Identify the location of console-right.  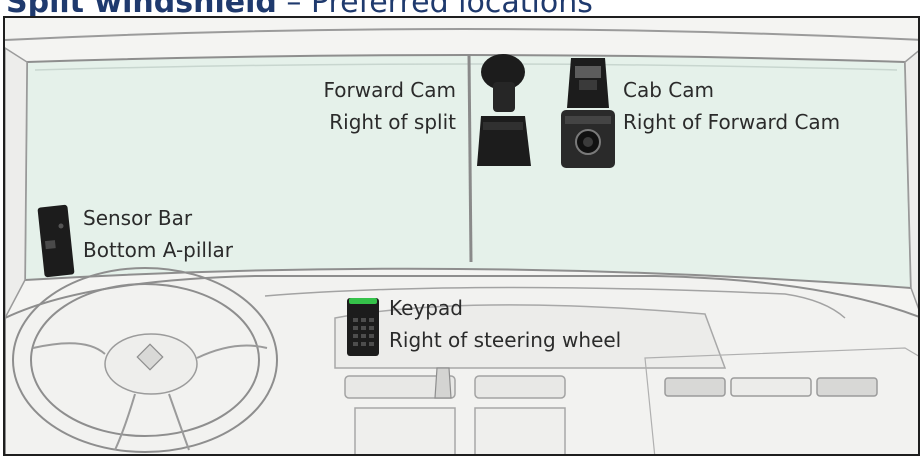
(520, 430).